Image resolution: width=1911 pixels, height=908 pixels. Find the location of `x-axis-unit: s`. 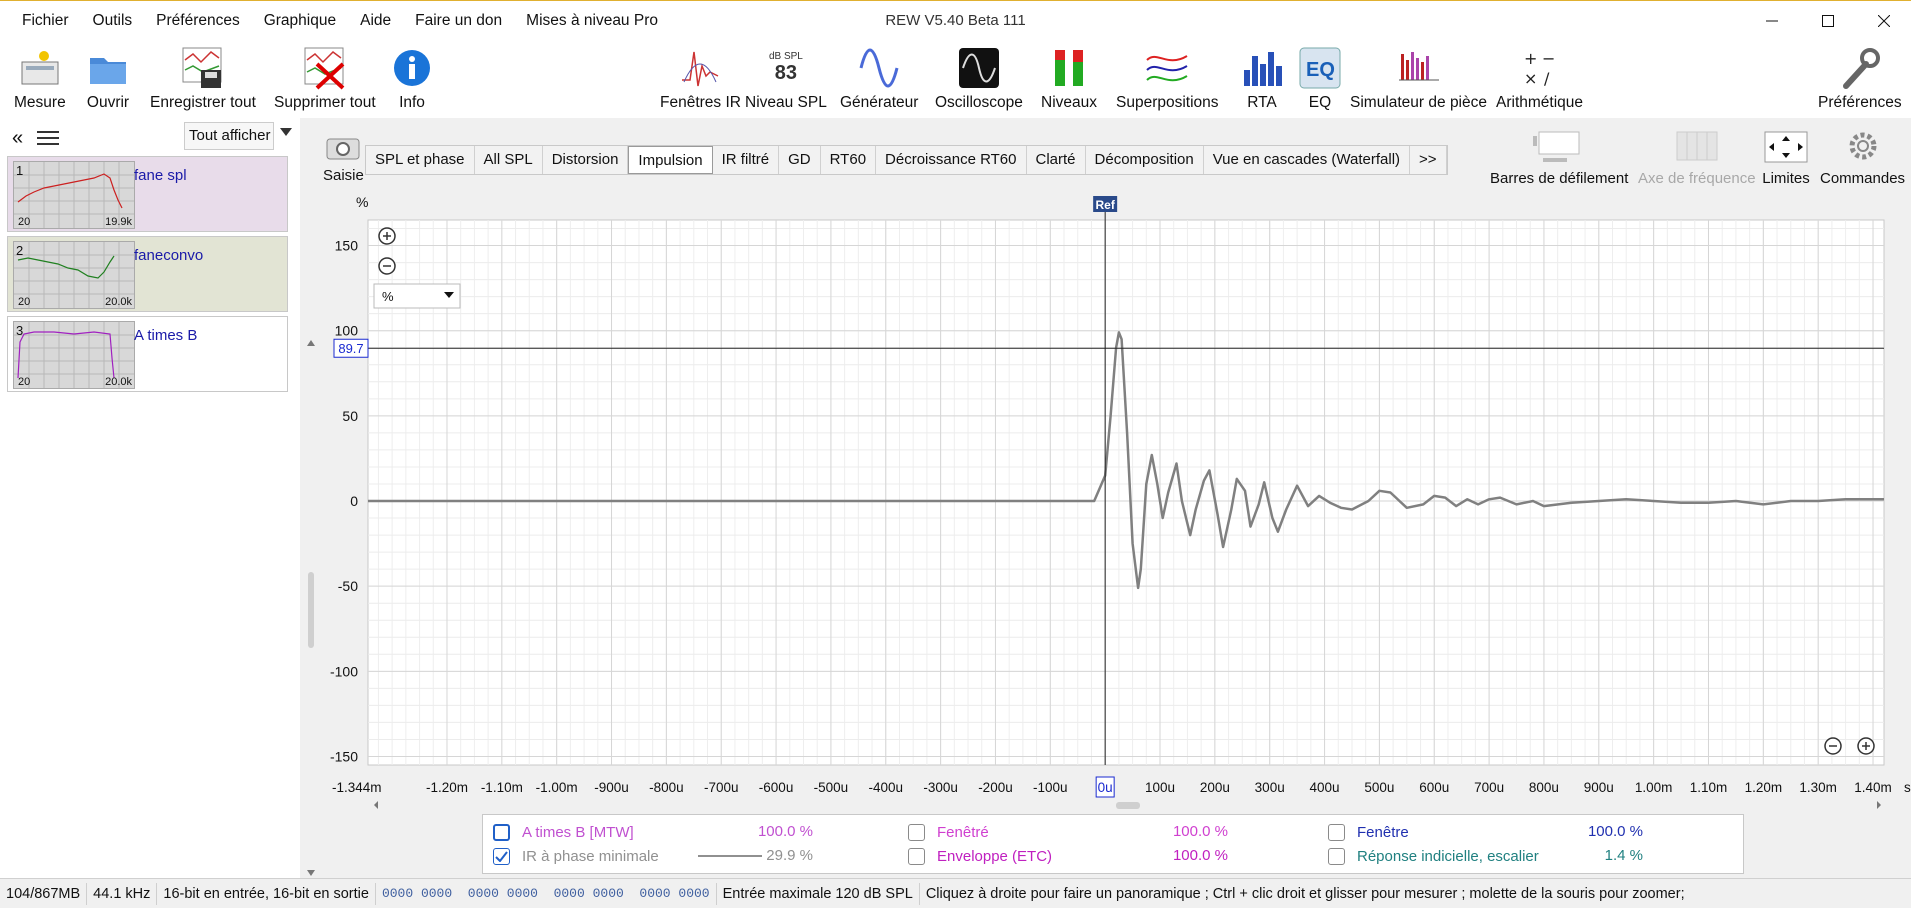

x-axis-unit: s is located at coordinates (1907, 787).